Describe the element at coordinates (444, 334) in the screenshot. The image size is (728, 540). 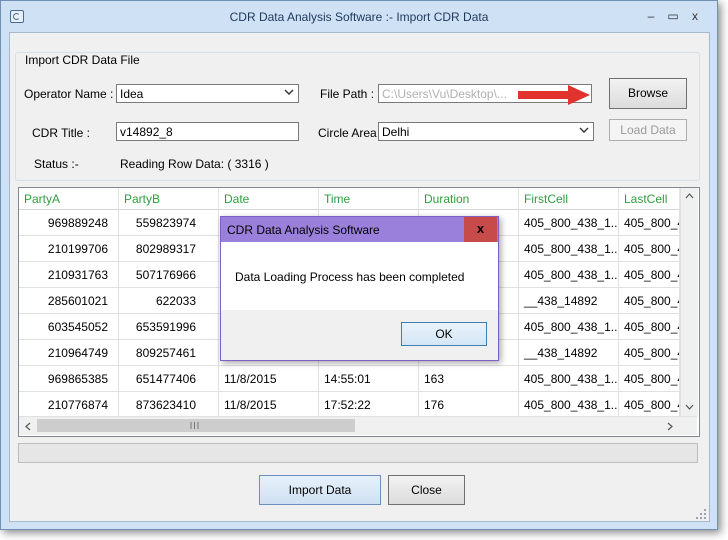
I see `ok-button: OK` at that location.